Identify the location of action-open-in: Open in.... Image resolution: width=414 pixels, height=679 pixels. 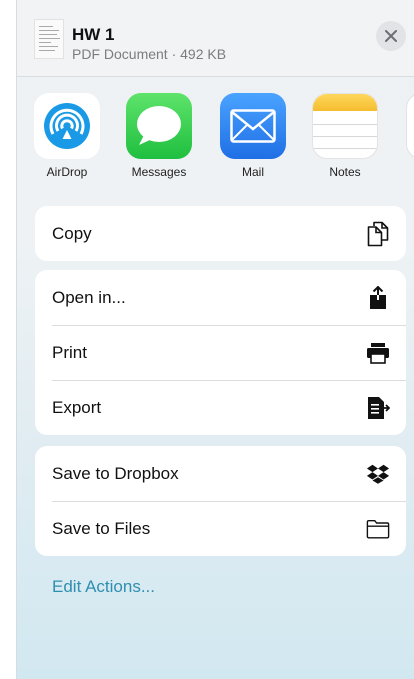
(220, 297).